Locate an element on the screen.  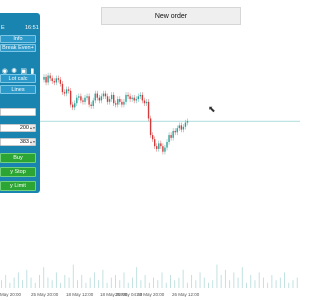
buy-stop-button: y Stop is located at coordinates (18, 172).